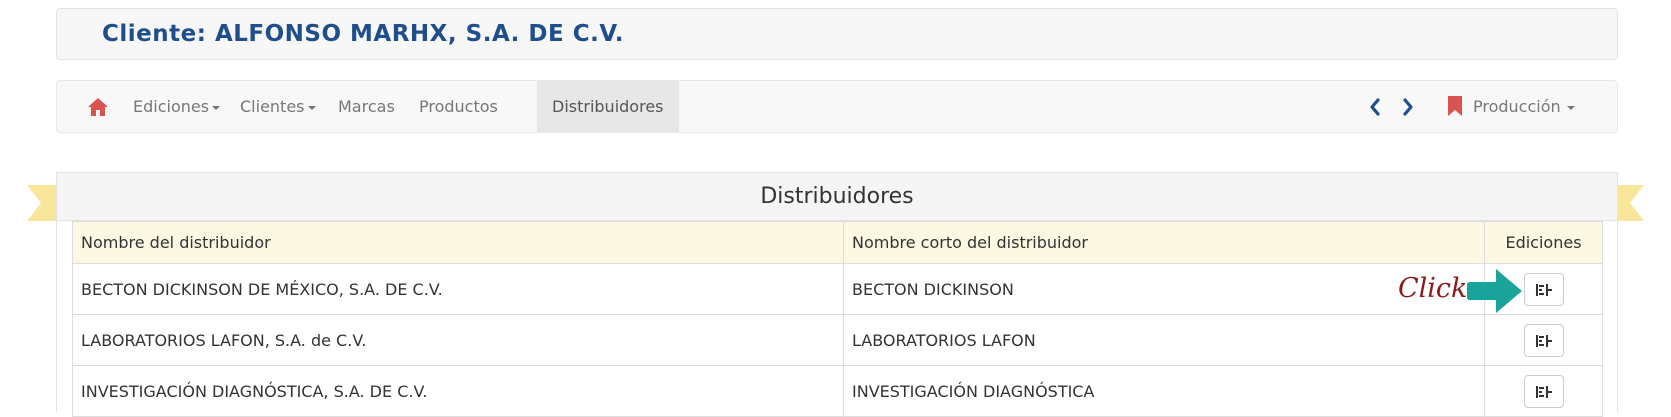 This screenshot has height=417, width=1671. What do you see at coordinates (1455, 106) in the screenshot?
I see `bookmark-icon` at bounding box center [1455, 106].